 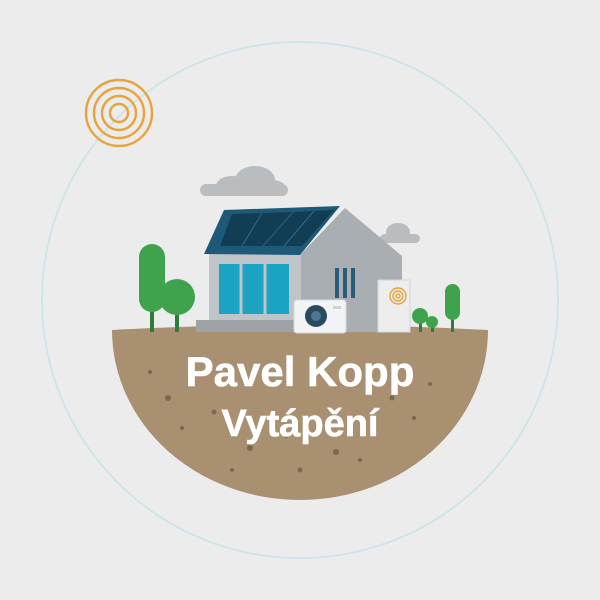 I want to click on heat-pump-icon, so click(x=320, y=316).